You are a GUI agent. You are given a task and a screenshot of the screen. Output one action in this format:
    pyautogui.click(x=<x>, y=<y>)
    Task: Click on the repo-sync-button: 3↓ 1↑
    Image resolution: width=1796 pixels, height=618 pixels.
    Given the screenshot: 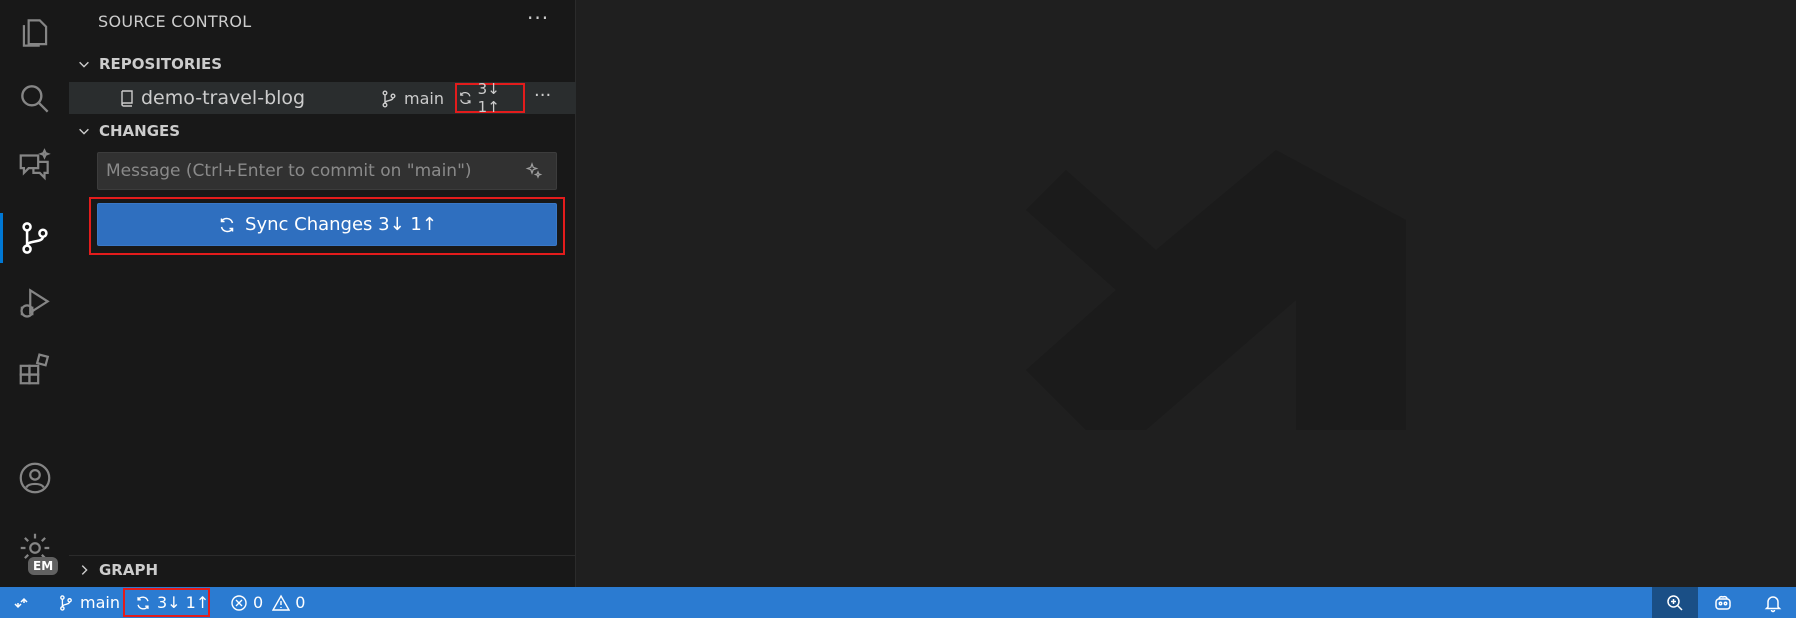 What is the action you would take?
    pyautogui.click(x=490, y=98)
    